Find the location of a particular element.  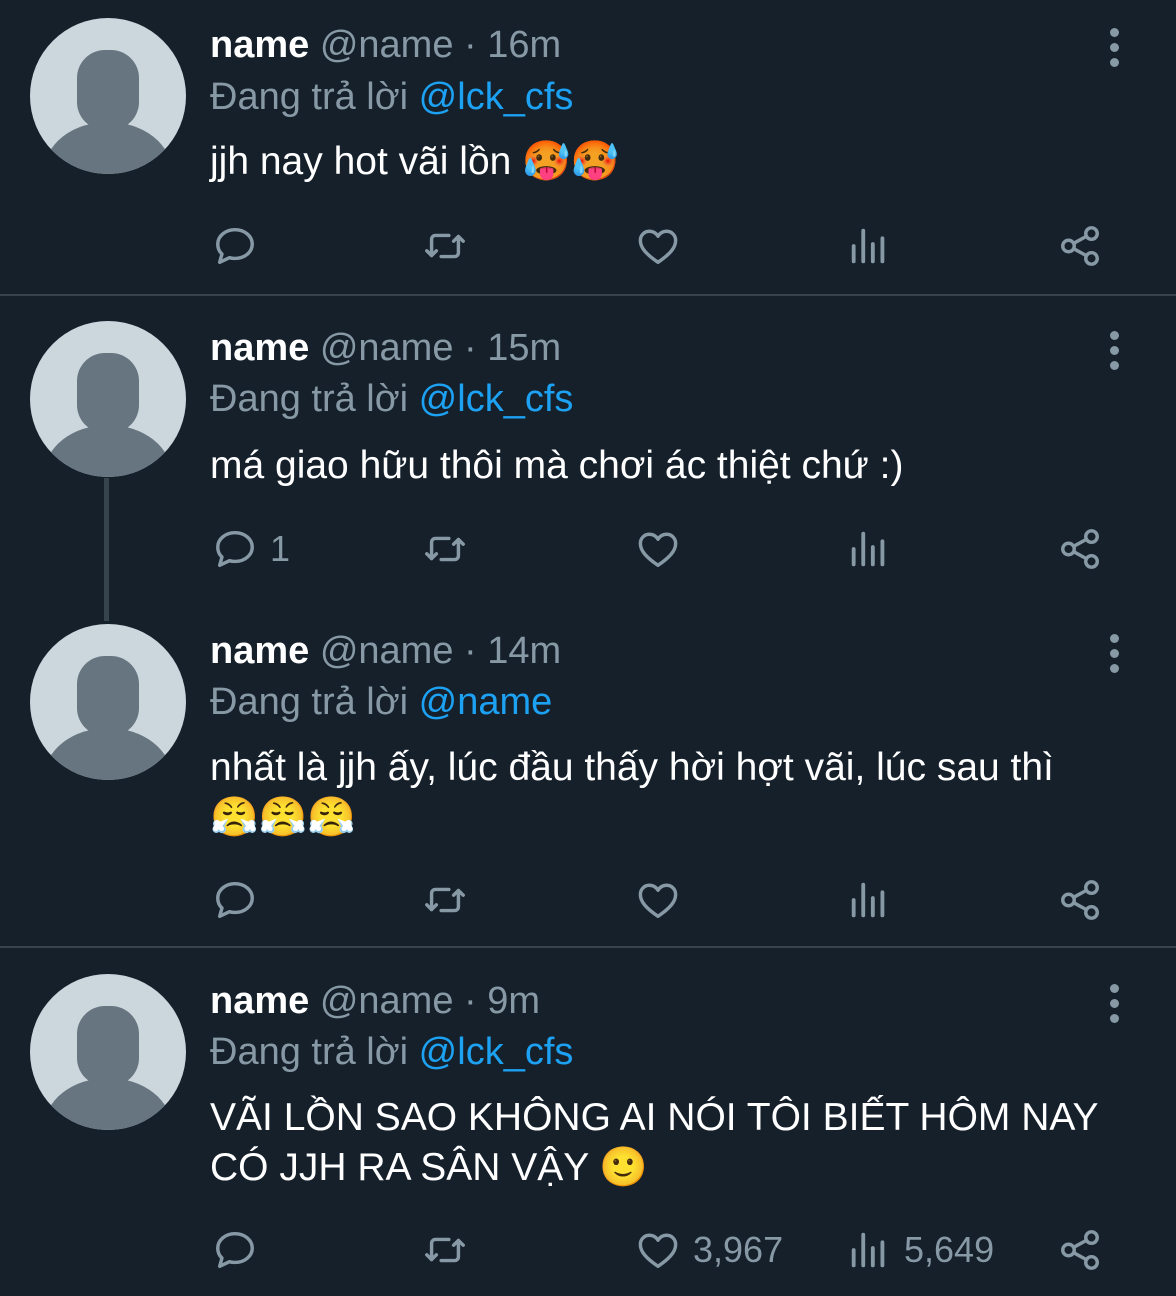

like-button: 3,967 is located at coordinates (709, 1250).